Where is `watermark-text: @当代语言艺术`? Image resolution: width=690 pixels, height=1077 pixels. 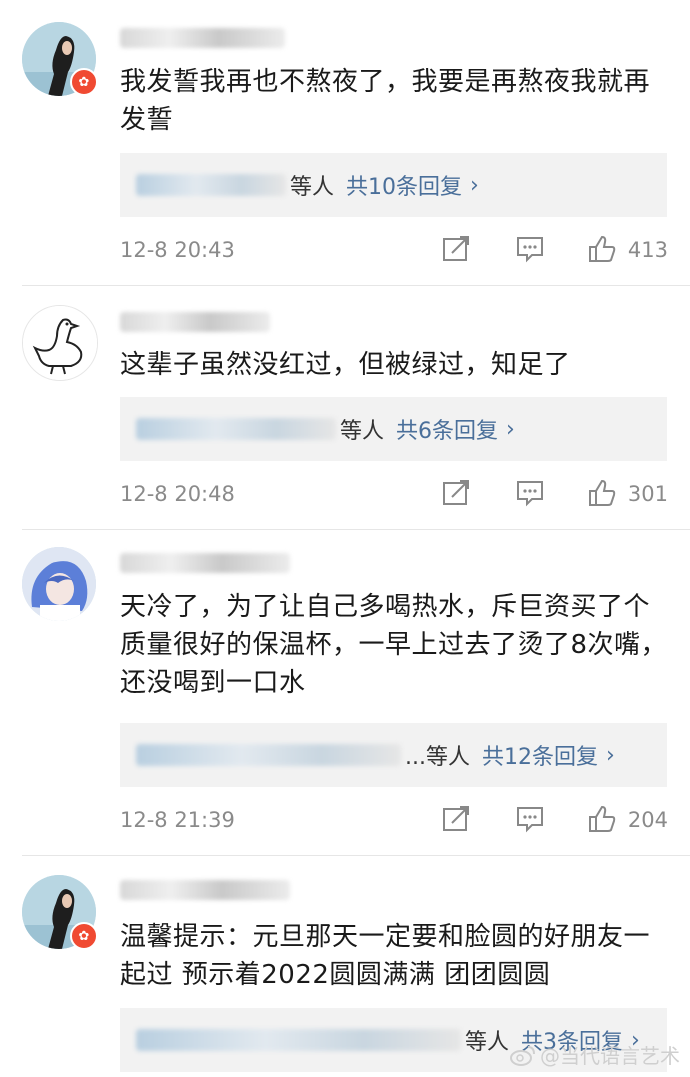
watermark-text: @当代语言艺术 is located at coordinates (610, 1056).